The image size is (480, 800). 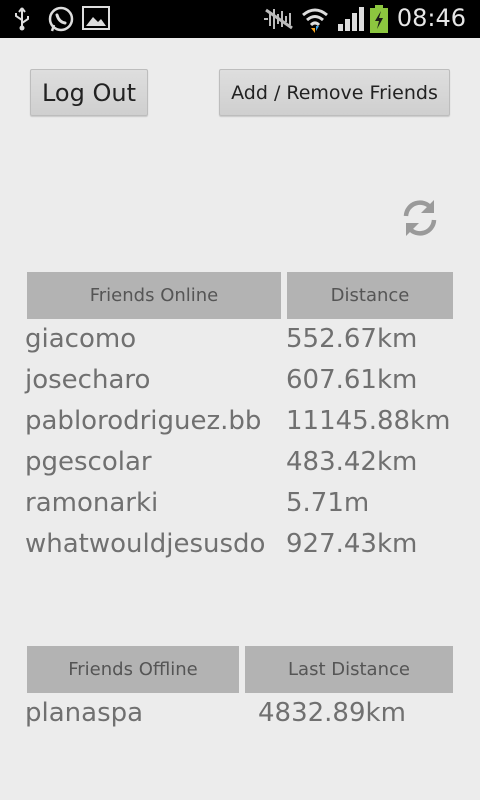 I want to click on battery-charging-icon, so click(x=379, y=19).